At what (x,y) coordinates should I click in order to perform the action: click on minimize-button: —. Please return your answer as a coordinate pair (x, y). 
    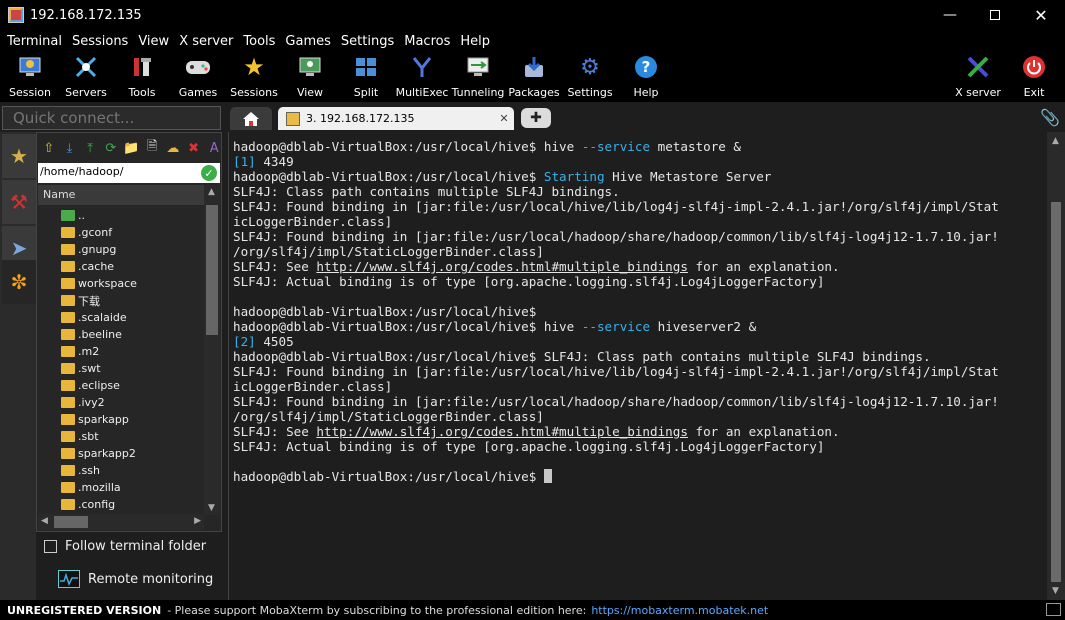
    Looking at the image, I should click on (950, 15).